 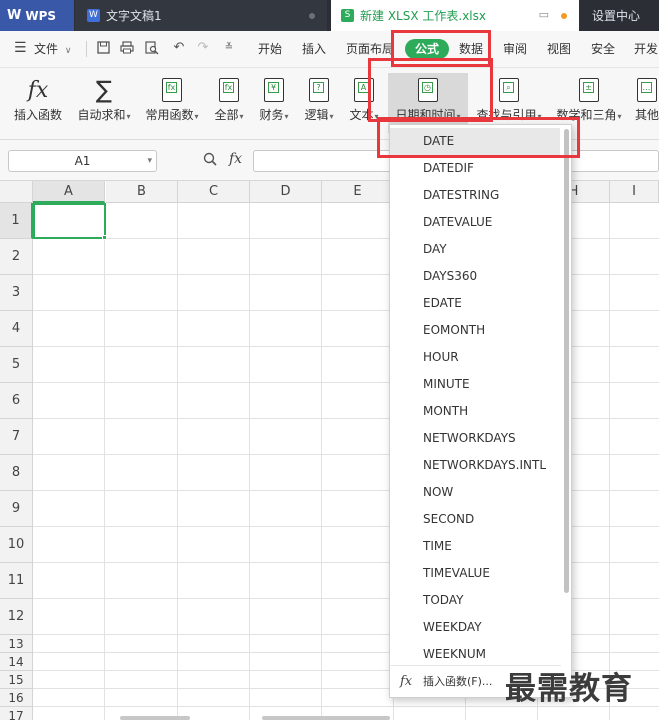 I want to click on all-functions-button: fx 全部▾, so click(x=229, y=103).